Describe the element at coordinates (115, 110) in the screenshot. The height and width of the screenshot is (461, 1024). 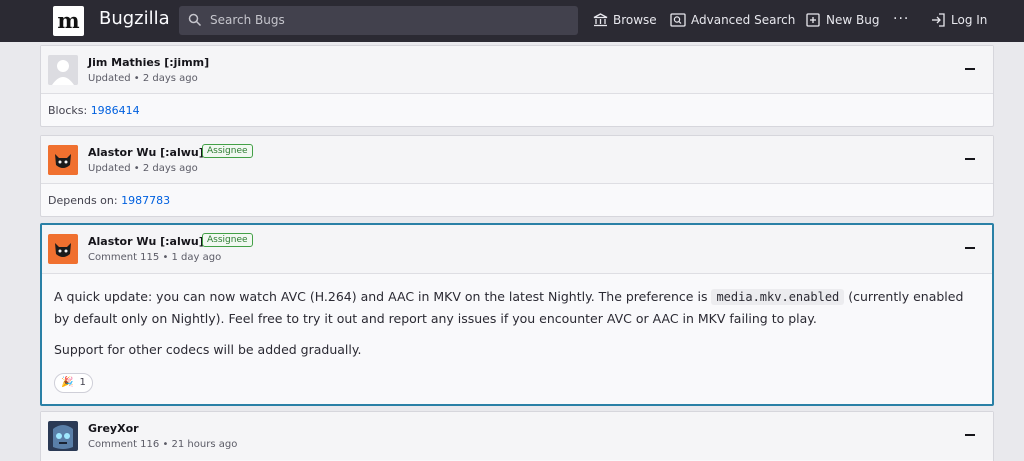
I see `blocks-bug-link: 1986414` at that location.